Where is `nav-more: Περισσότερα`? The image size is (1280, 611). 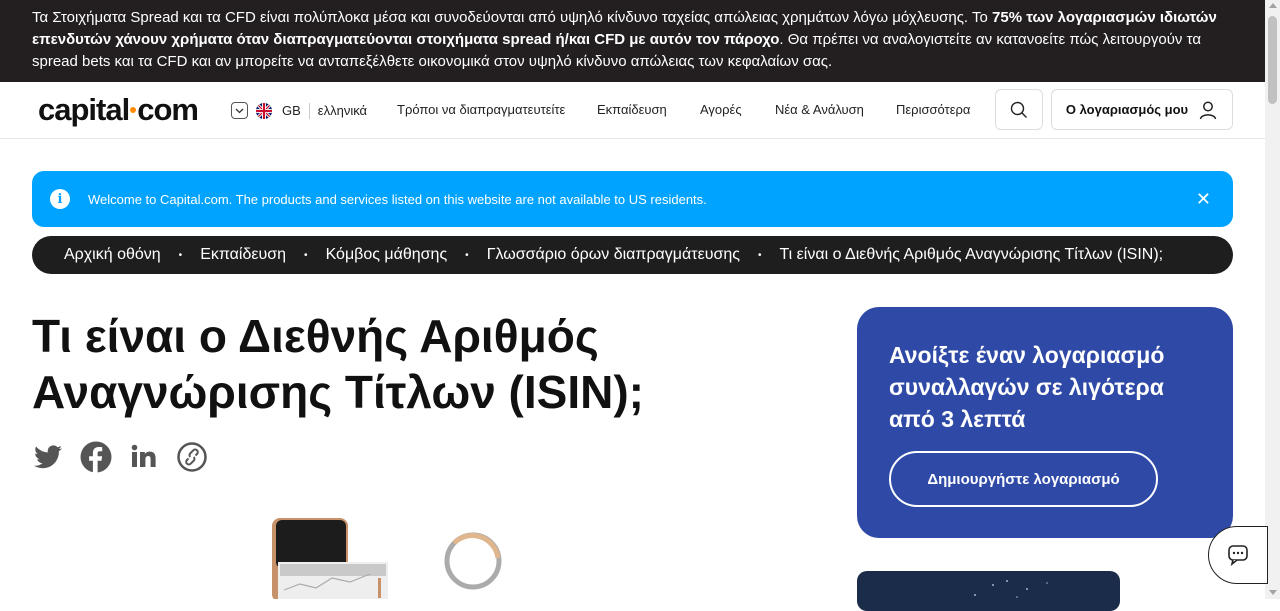
nav-more: Περισσότερα is located at coordinates (933, 109).